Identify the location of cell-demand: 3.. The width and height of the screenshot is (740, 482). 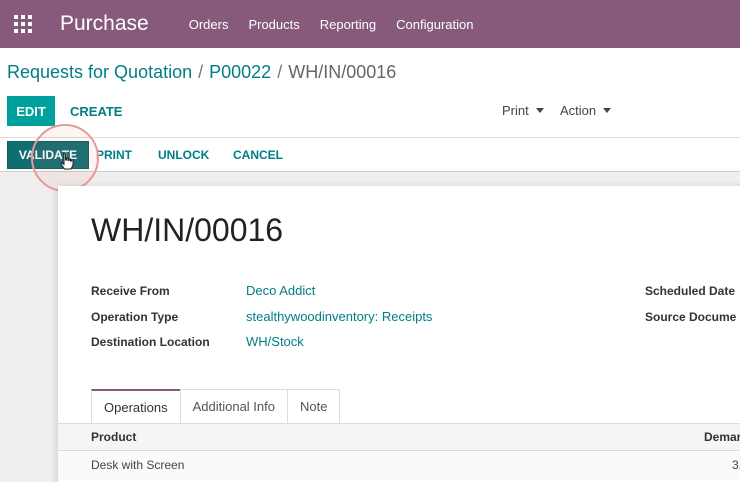
(736, 465).